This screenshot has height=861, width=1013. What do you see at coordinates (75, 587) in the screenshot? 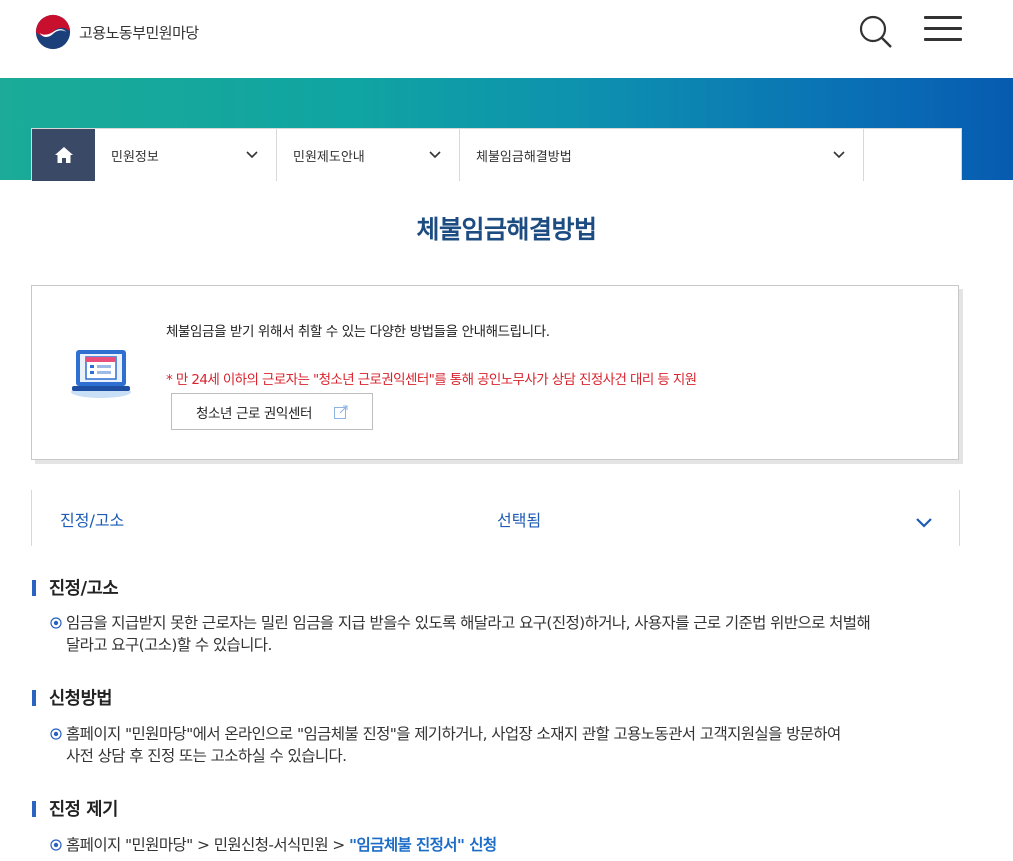
I see `section-heading-complaint: 진정/고소` at bounding box center [75, 587].